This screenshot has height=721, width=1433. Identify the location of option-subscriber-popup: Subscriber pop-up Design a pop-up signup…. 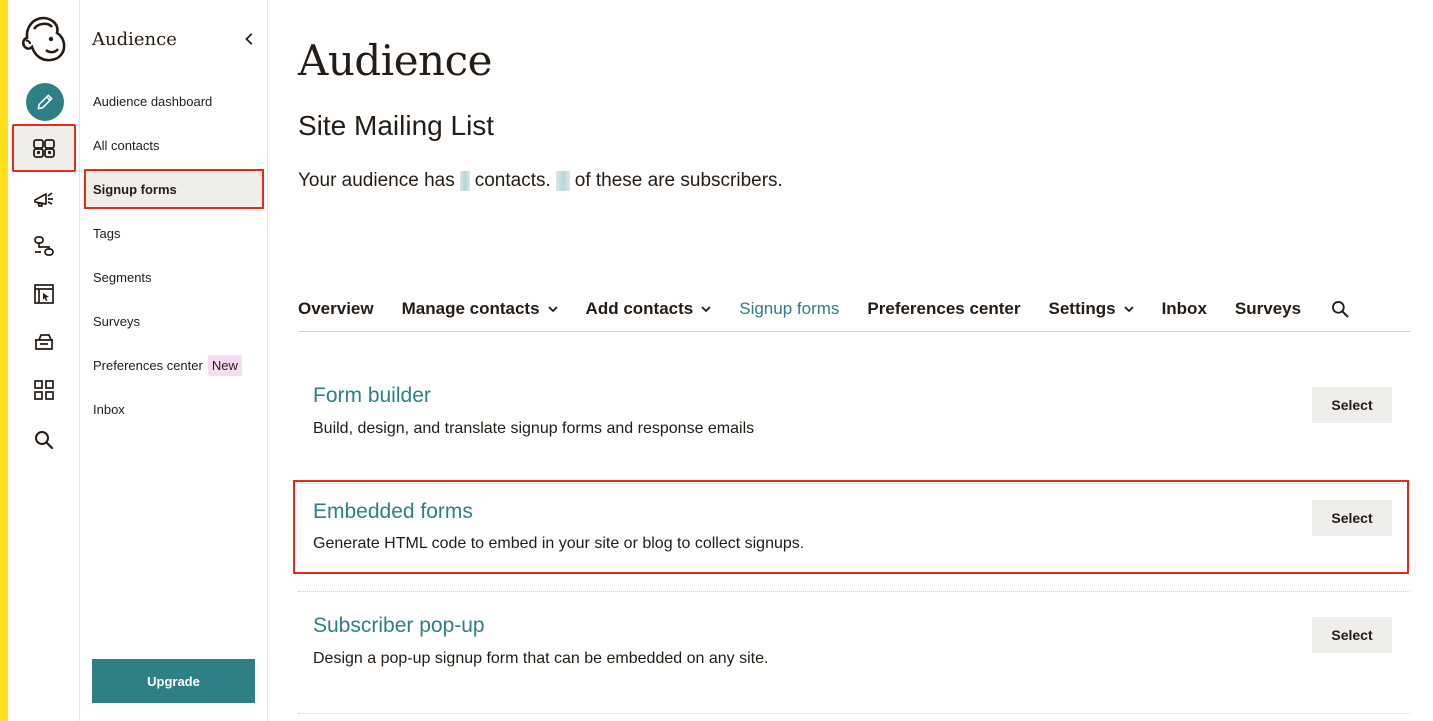
(854, 657).